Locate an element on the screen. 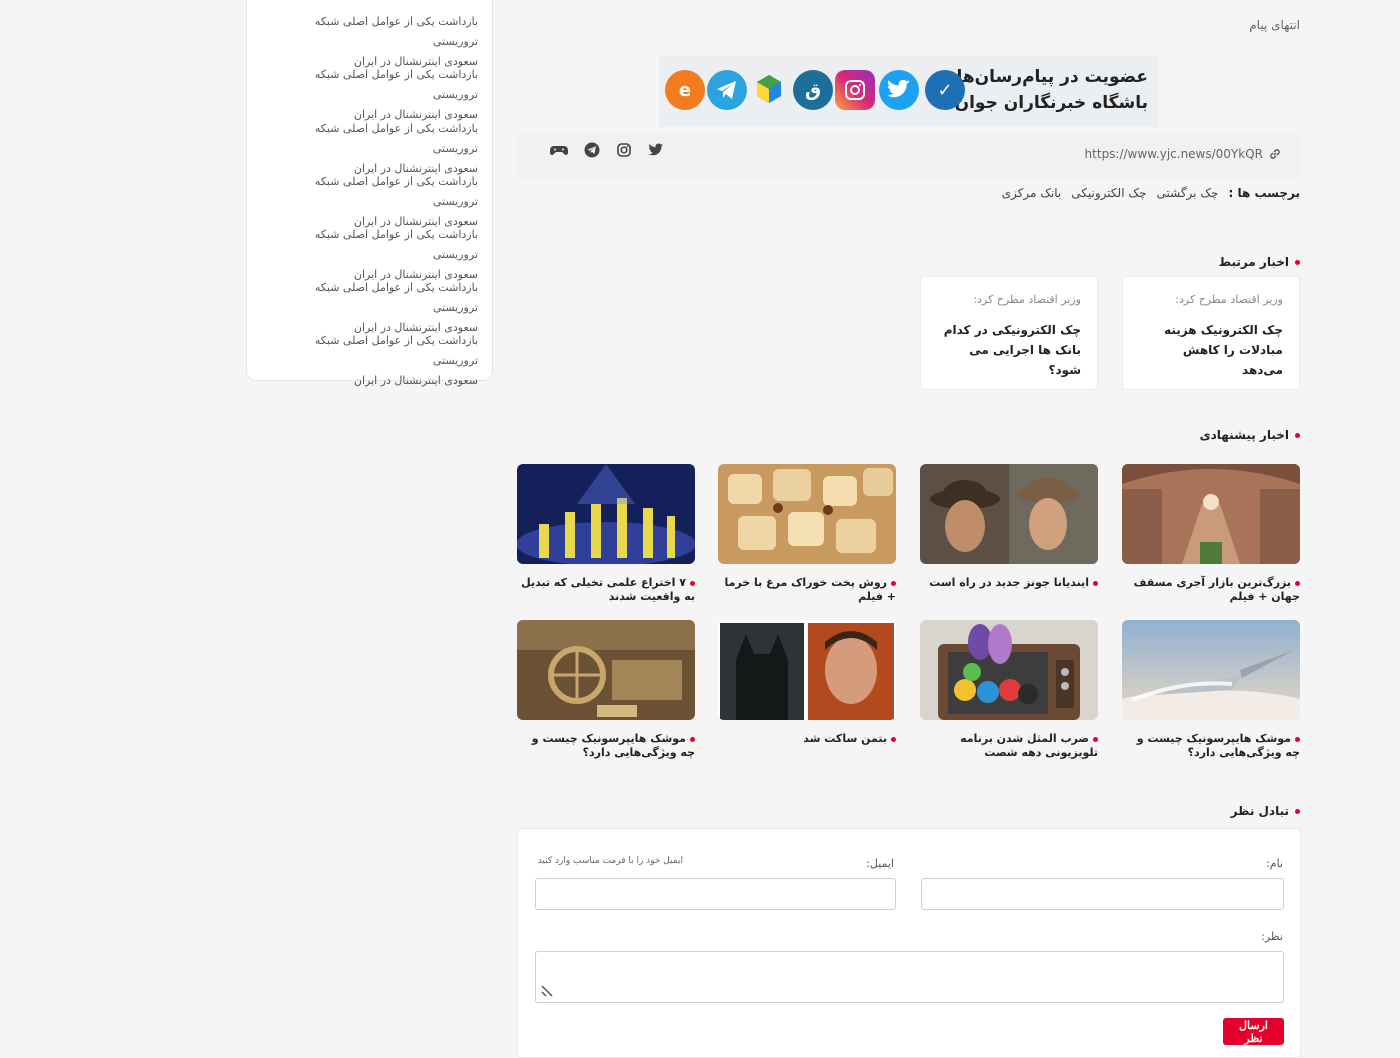 The height and width of the screenshot is (1058, 1400). name-label: نام: is located at coordinates (1274, 863).